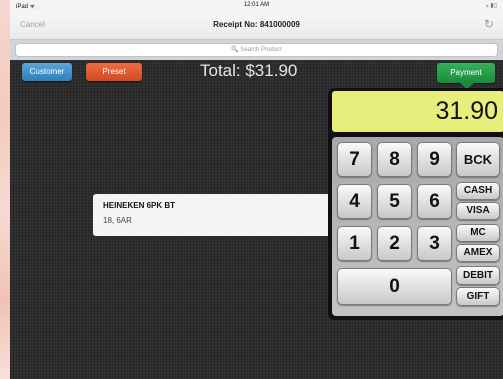 This screenshot has height=379, width=503. I want to click on receipt-title: Receipt No: 841000009, so click(256, 24).